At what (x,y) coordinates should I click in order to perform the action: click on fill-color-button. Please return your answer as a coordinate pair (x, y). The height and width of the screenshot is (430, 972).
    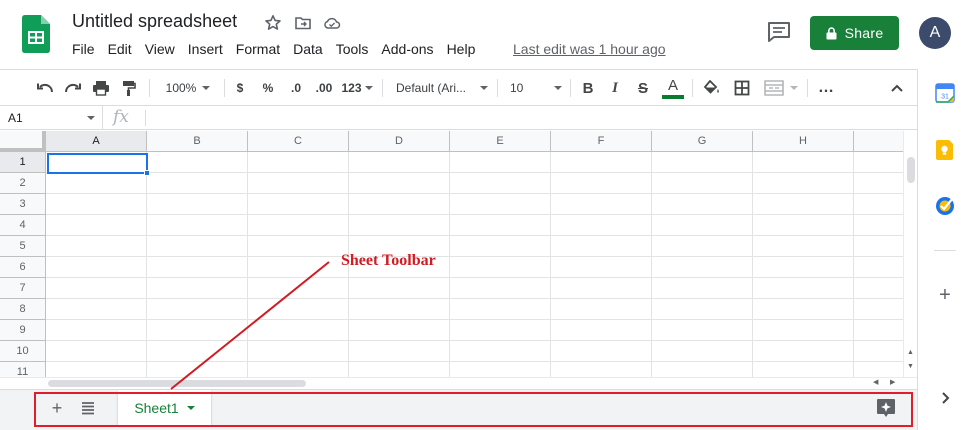
    Looking at the image, I should click on (712, 88).